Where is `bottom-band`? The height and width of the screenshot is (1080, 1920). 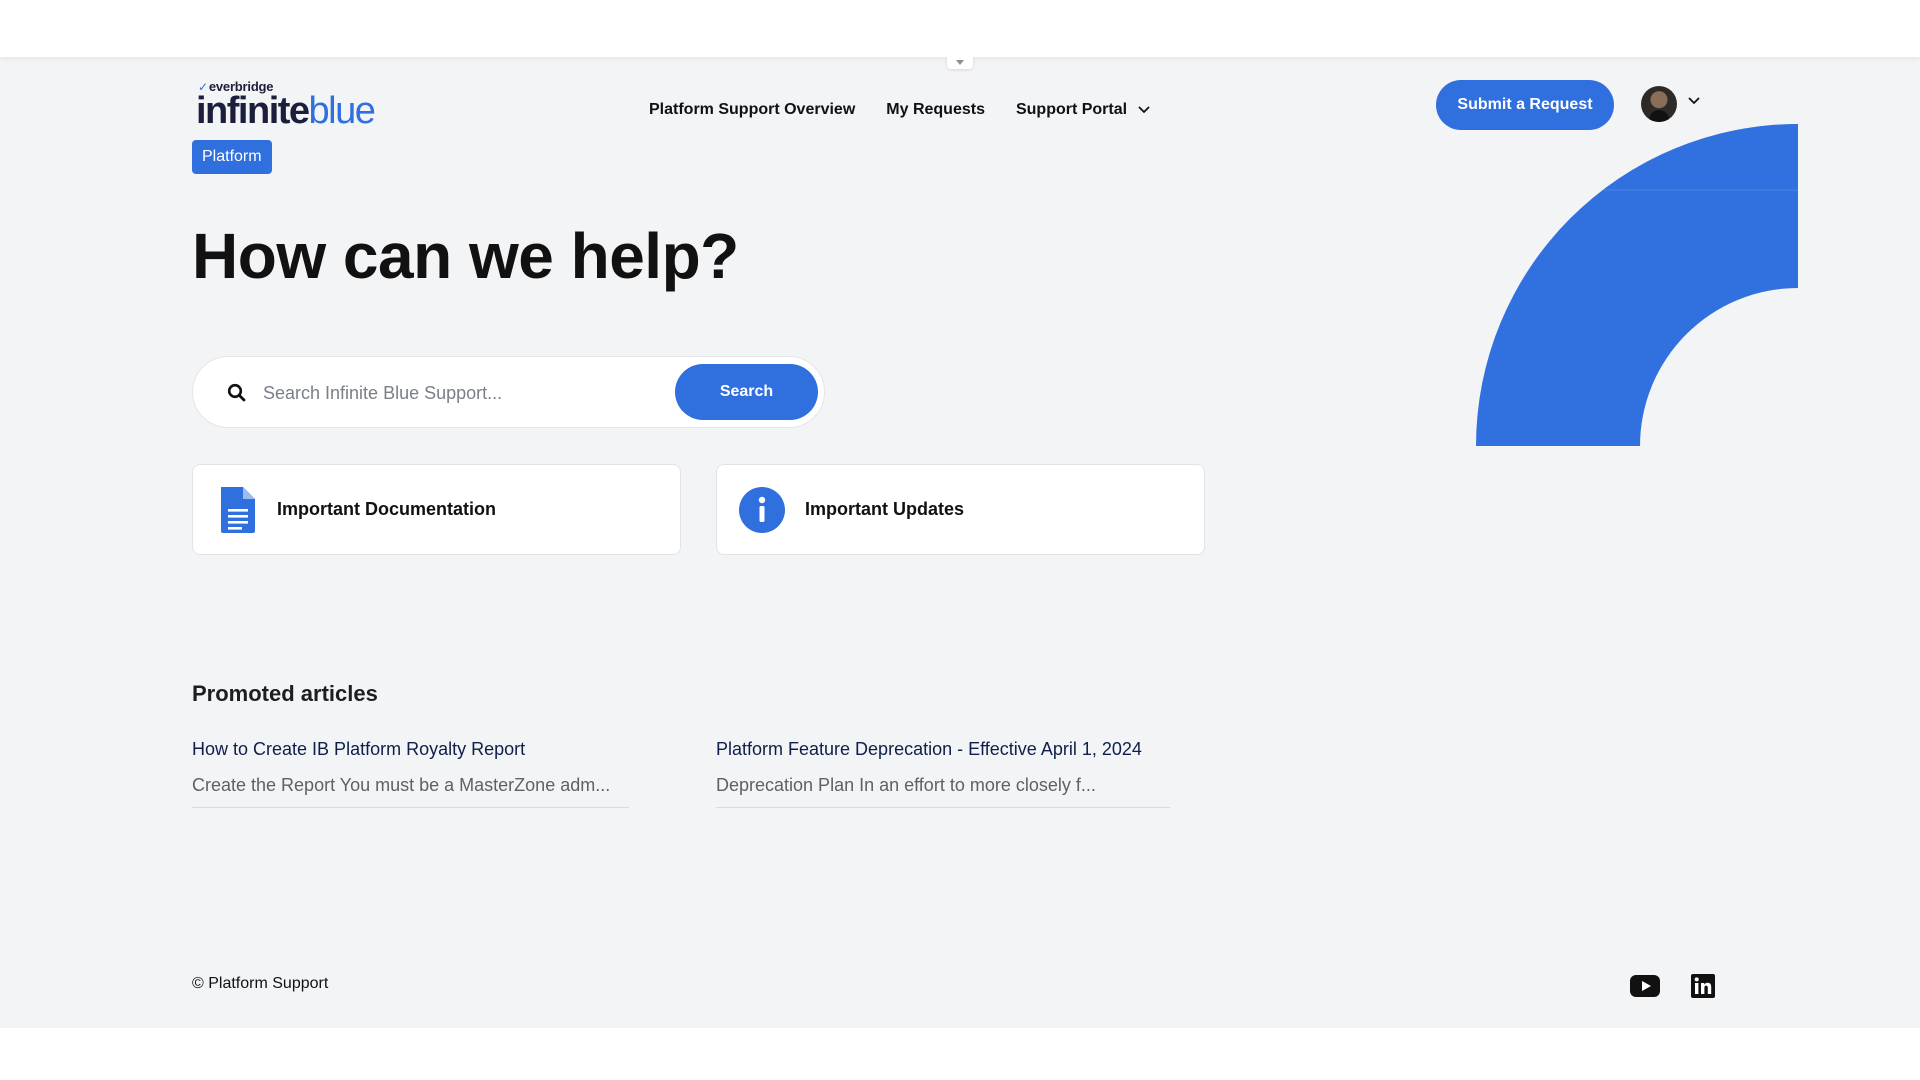
bottom-band is located at coordinates (960, 1054).